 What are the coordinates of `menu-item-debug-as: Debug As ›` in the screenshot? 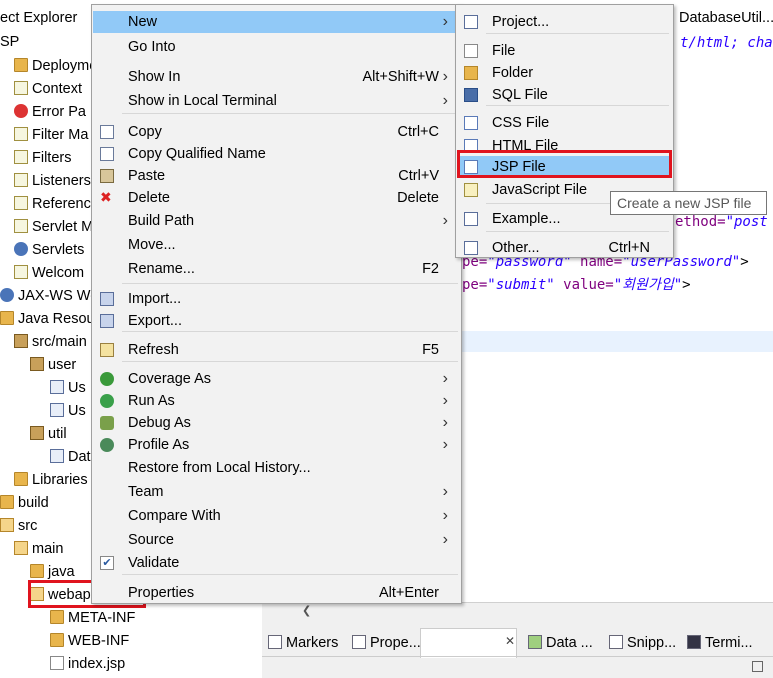 It's located at (276, 423).